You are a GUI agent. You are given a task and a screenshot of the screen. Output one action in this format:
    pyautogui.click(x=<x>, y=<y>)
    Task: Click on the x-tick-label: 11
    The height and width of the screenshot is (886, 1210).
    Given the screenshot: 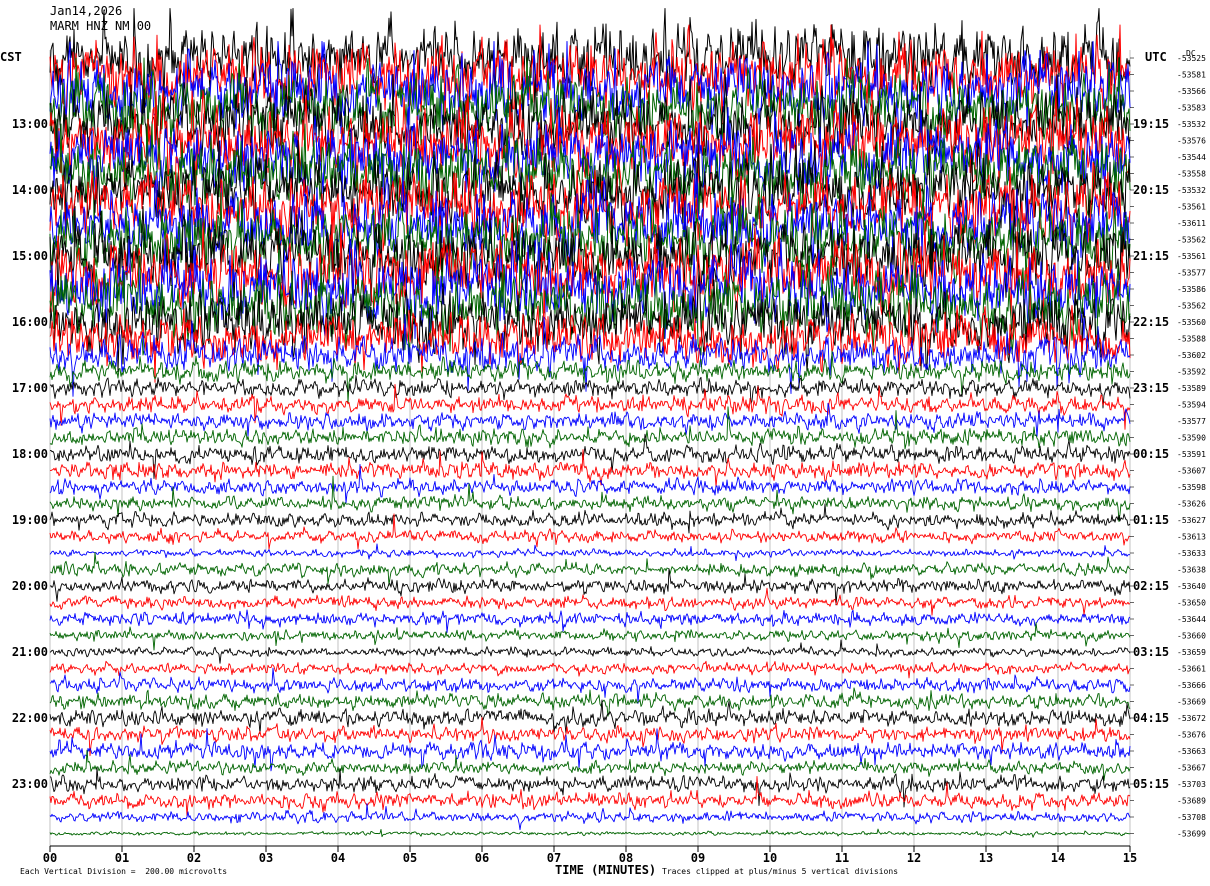 What is the action you would take?
    pyautogui.click(x=842, y=858)
    